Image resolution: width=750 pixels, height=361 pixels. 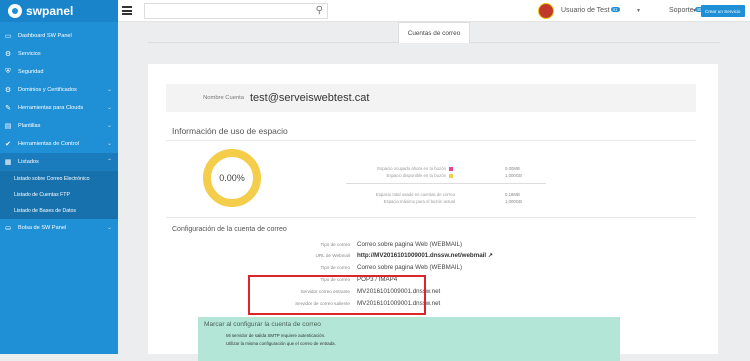 I want to click on cogs-icon: ⚙, so click(x=8, y=90).